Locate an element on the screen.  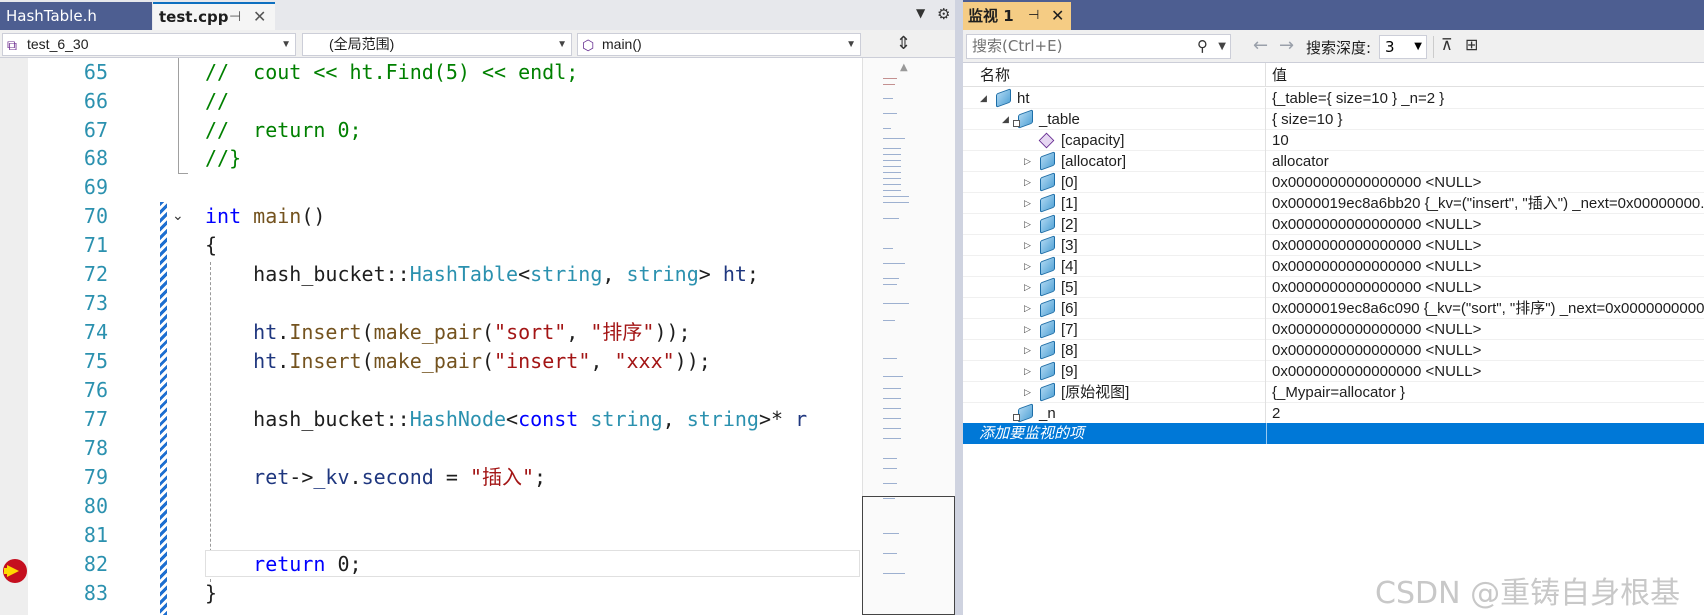
search-icon: ⚲ is located at coordinates (1202, 46).